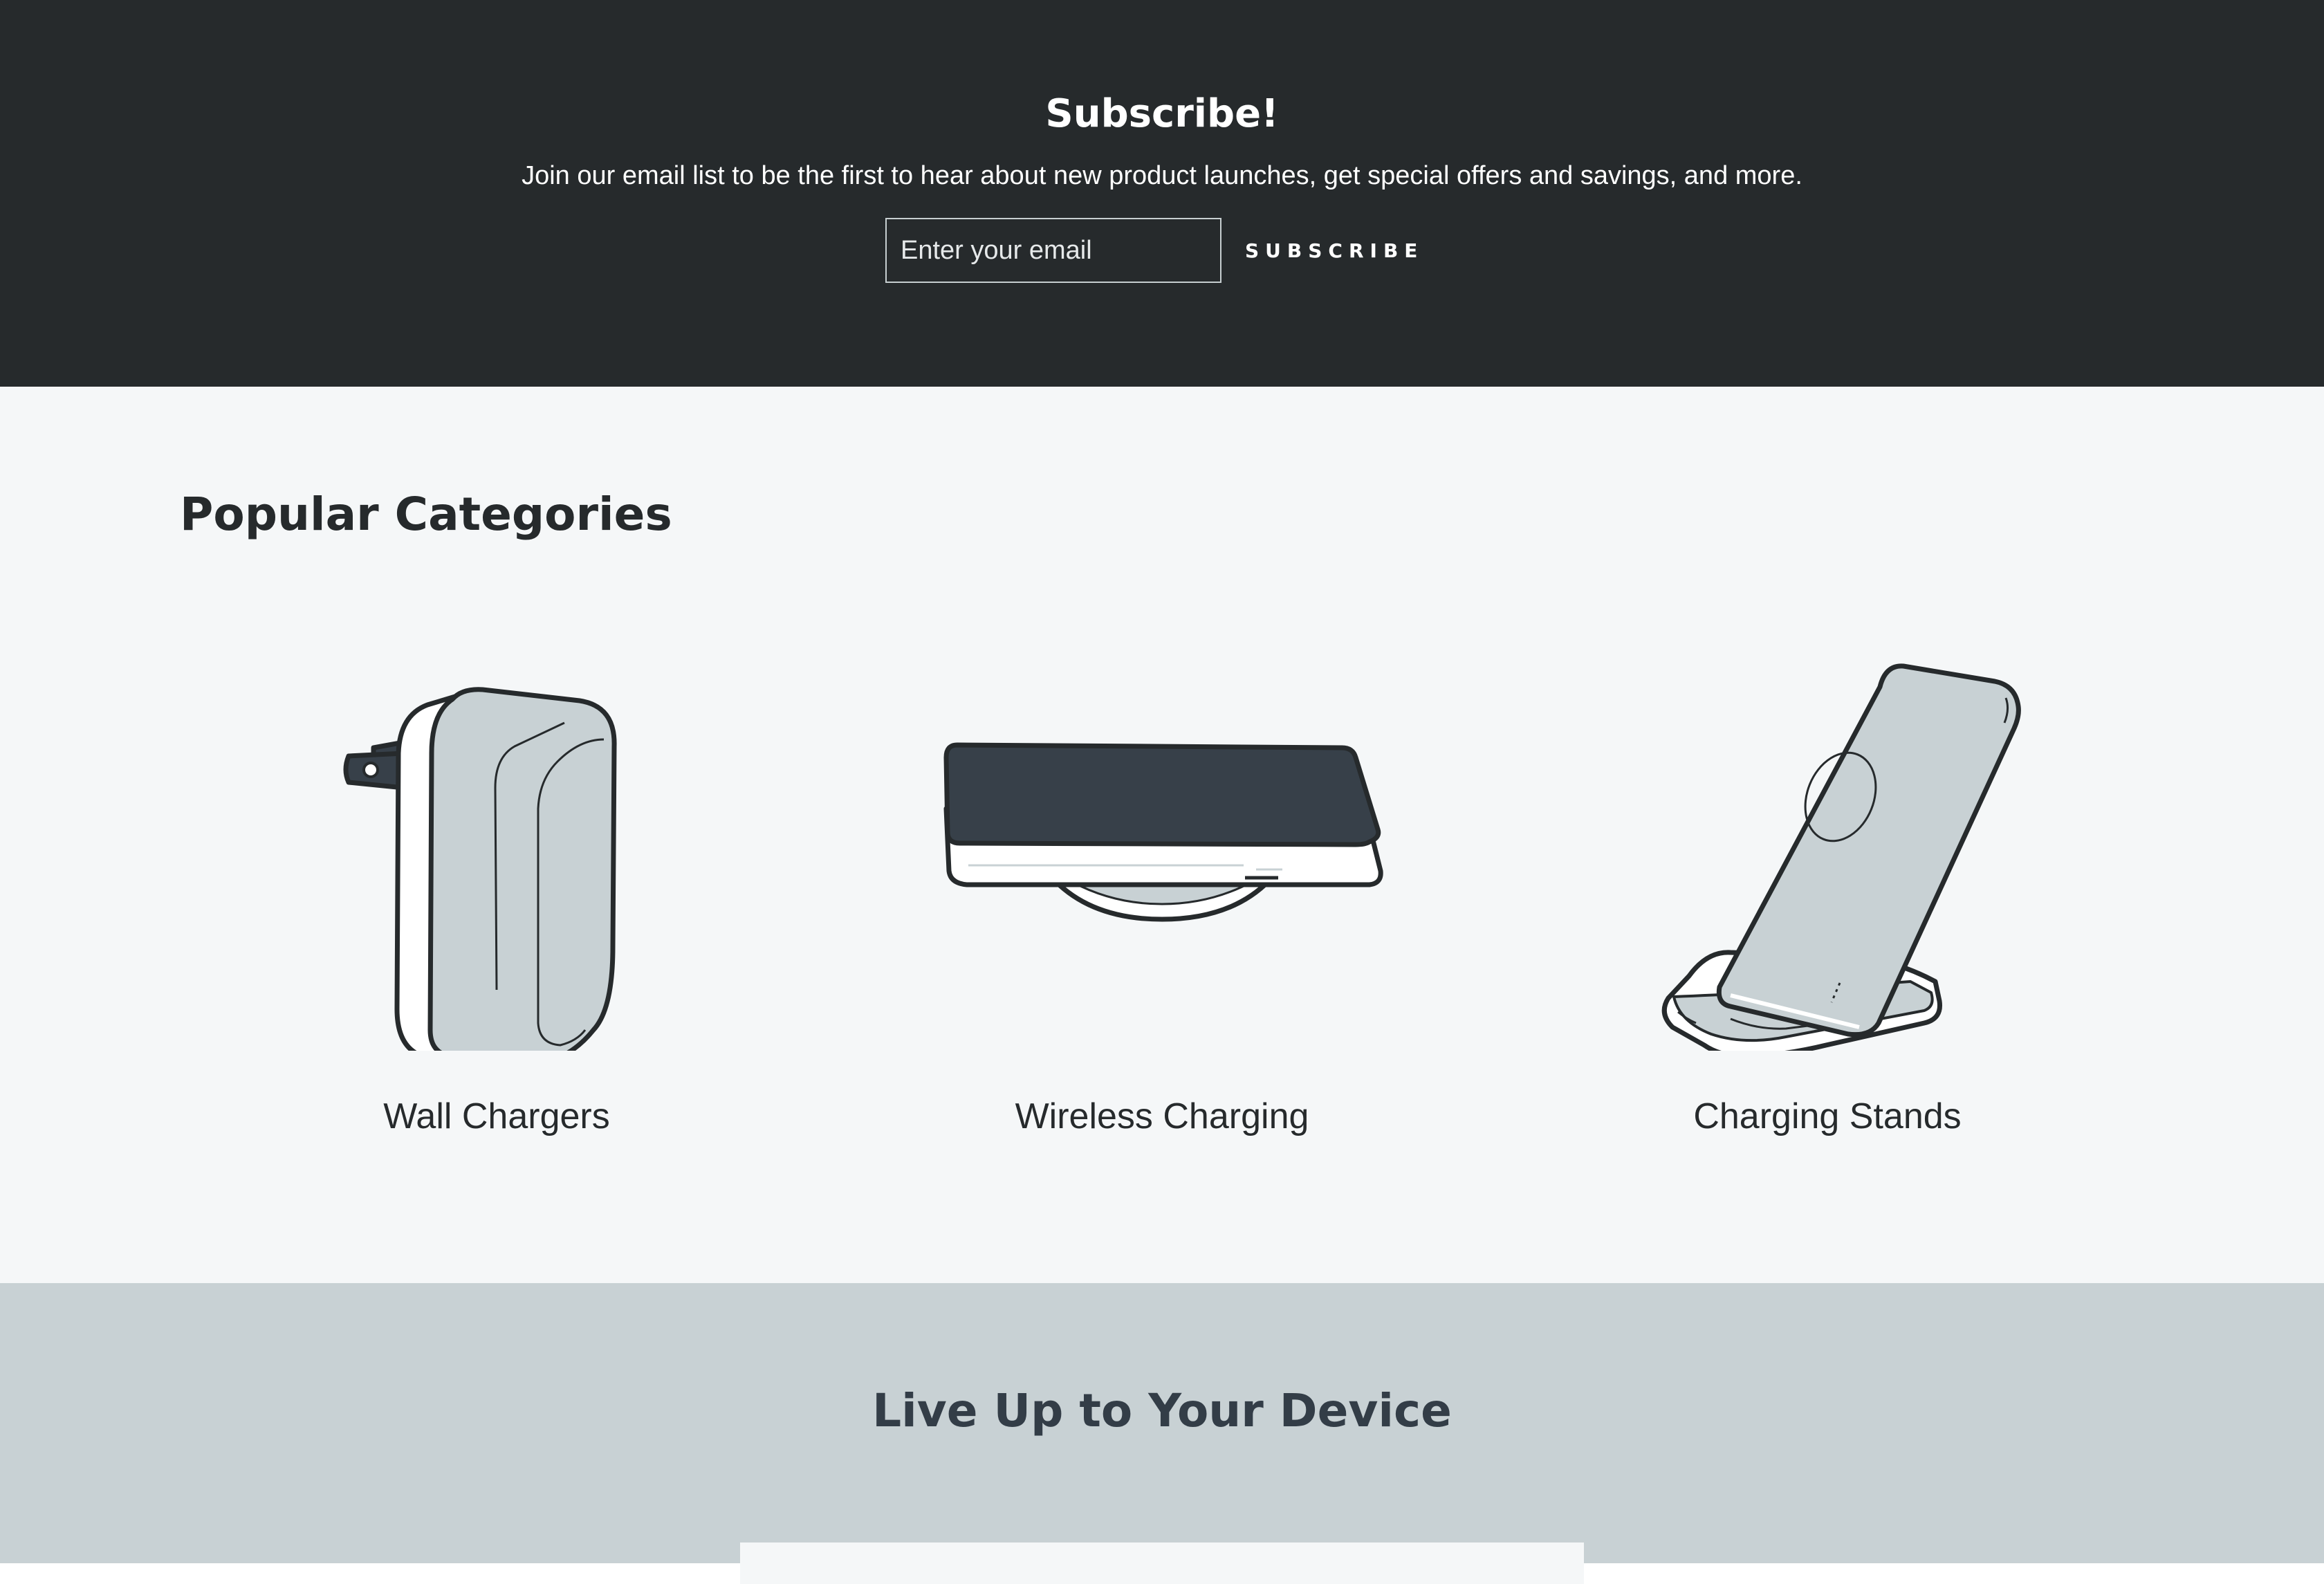 The height and width of the screenshot is (1584, 2324). Describe the element at coordinates (426, 514) in the screenshot. I see `categories-heading: Popular Categories` at that location.